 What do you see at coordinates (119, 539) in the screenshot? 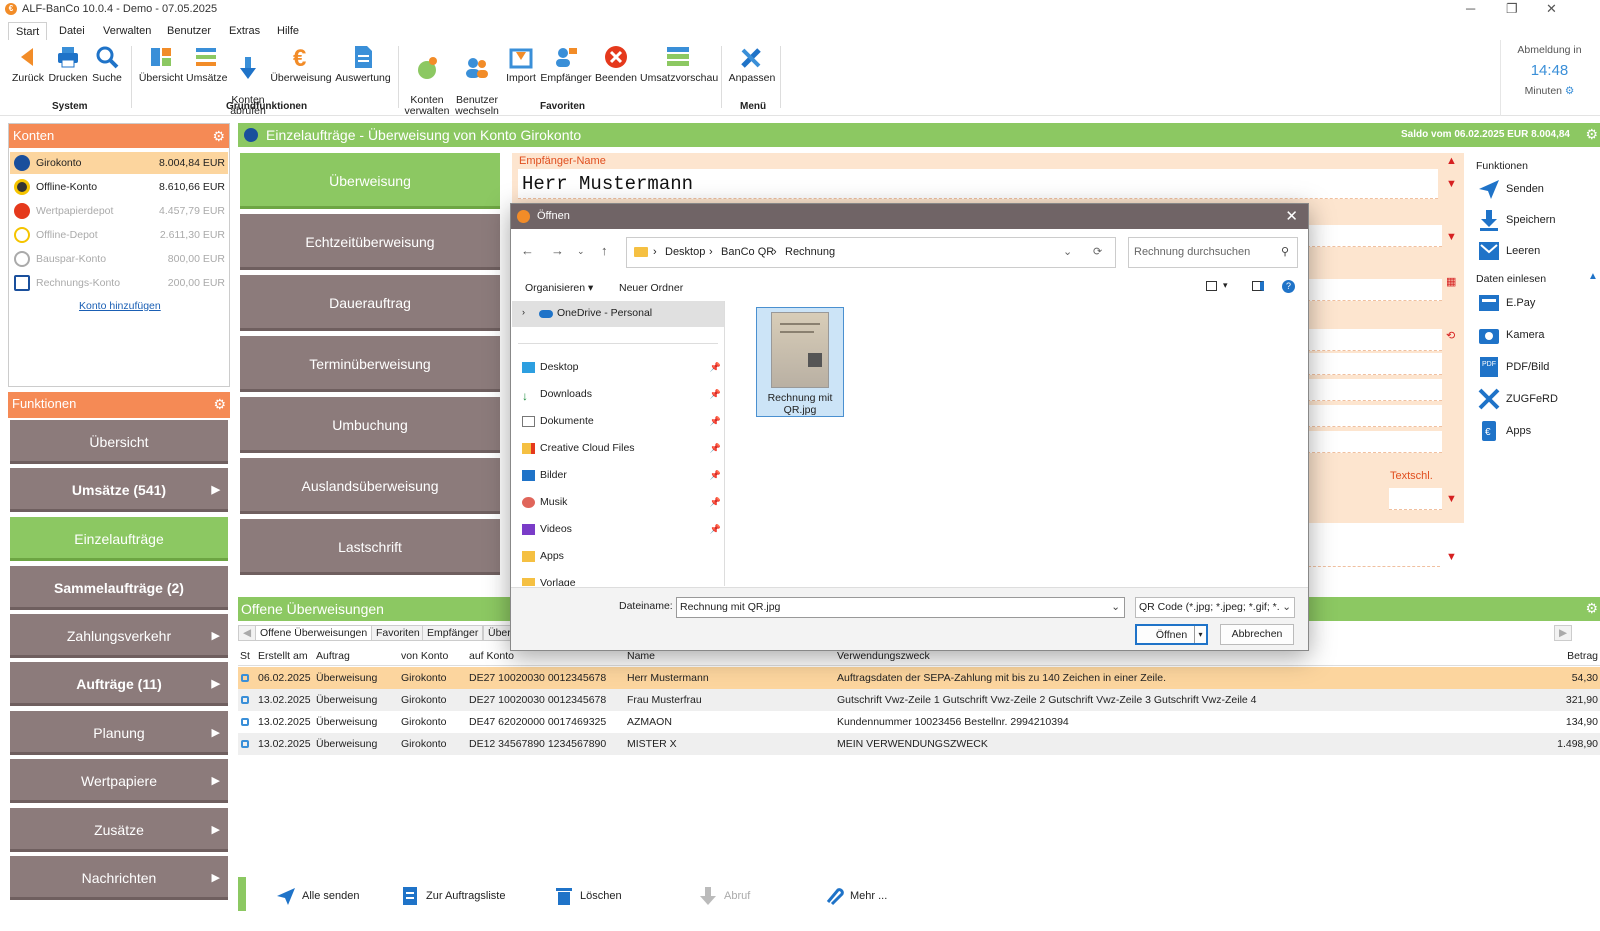
I see `nav-einzelauftraege: Einzelaufträge` at bounding box center [119, 539].